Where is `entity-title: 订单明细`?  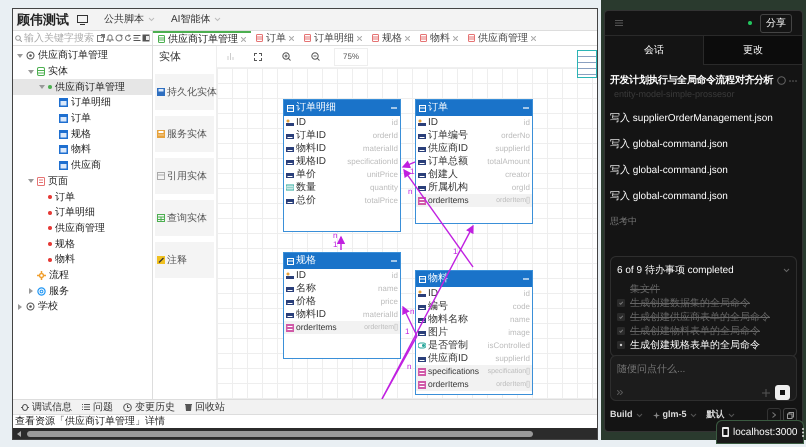 entity-title: 订单明细 is located at coordinates (316, 108).